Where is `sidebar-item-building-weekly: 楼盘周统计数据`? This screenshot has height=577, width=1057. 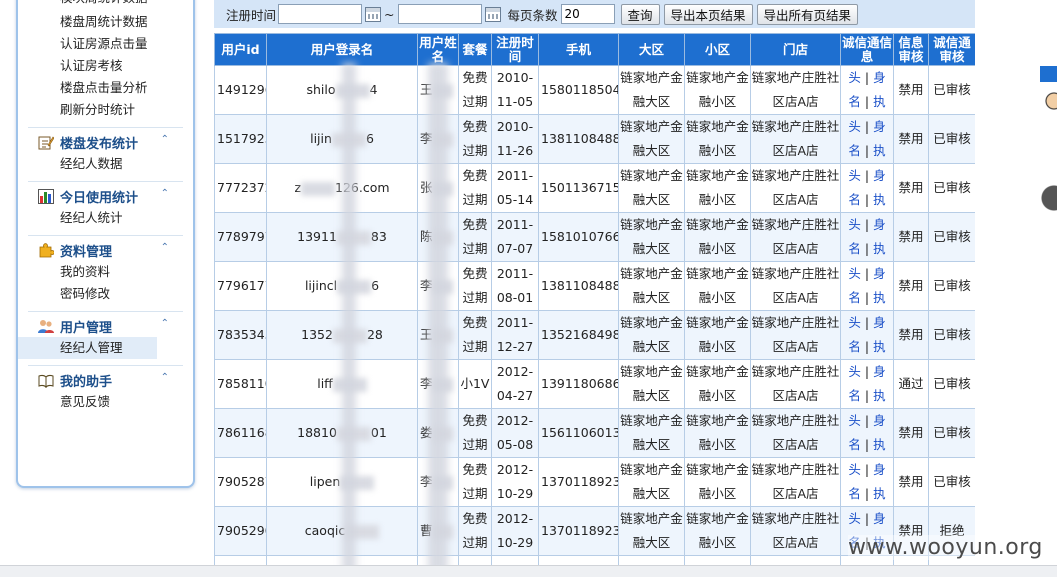
sidebar-item-building-weekly: 楼盘周统计数据 is located at coordinates (105, 22).